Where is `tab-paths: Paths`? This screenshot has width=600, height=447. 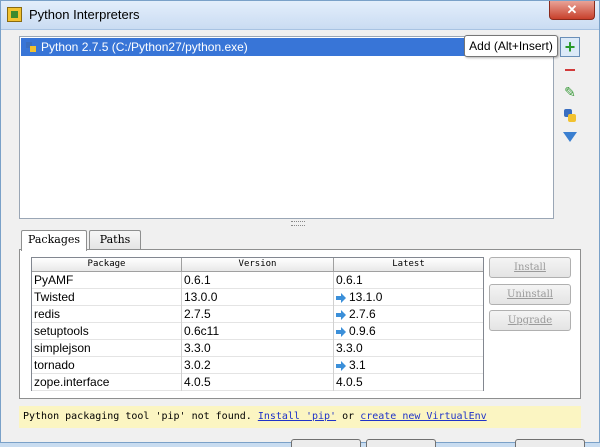 tab-paths: Paths is located at coordinates (115, 240).